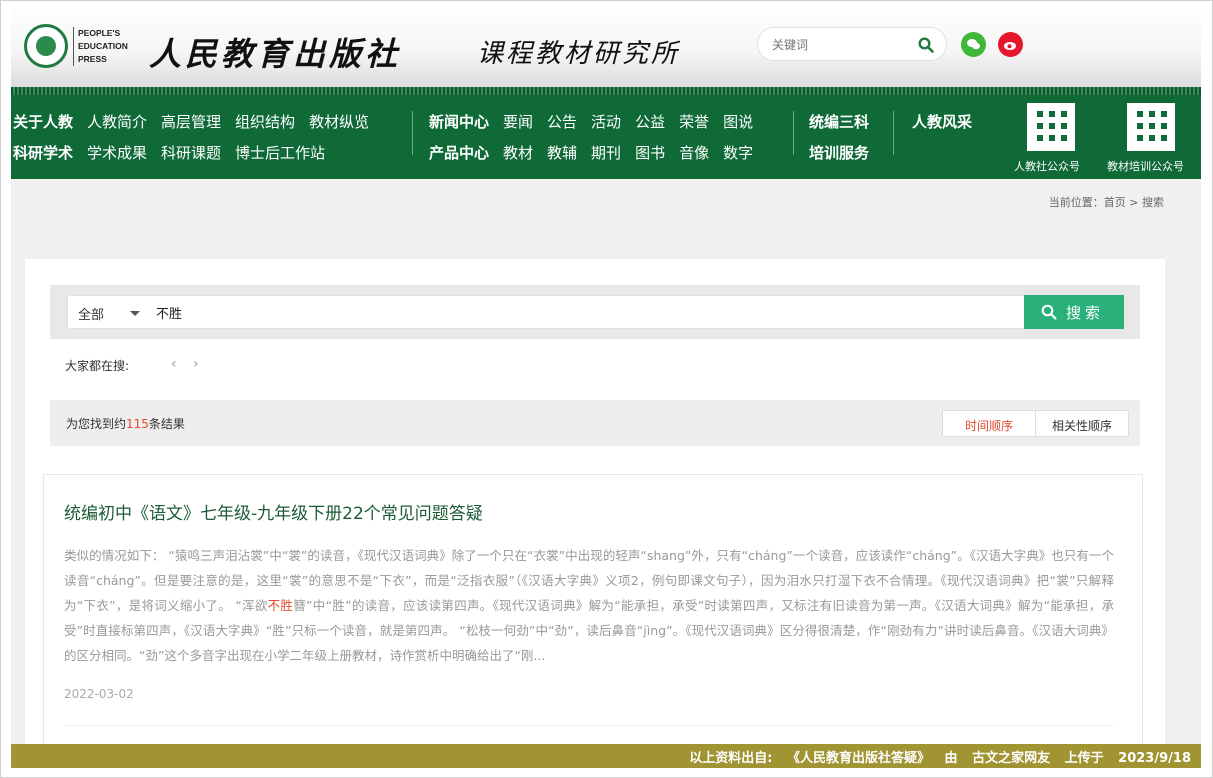 Image resolution: width=1213 pixels, height=778 pixels. I want to click on site-header: PEOPLE'S EDUCATION PRESS 人民教育出版社 课程教材研究所, so click(606, 44).